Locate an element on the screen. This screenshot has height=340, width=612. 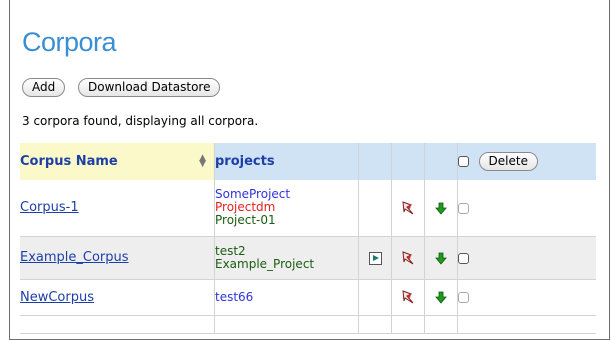
projects-cell: test2 Example_Project is located at coordinates (286, 257).